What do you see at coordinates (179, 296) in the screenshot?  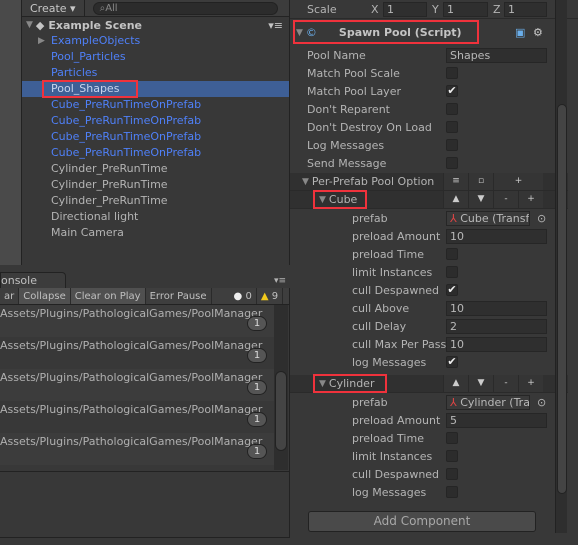 I see `error-pause-button: Error Pause` at bounding box center [179, 296].